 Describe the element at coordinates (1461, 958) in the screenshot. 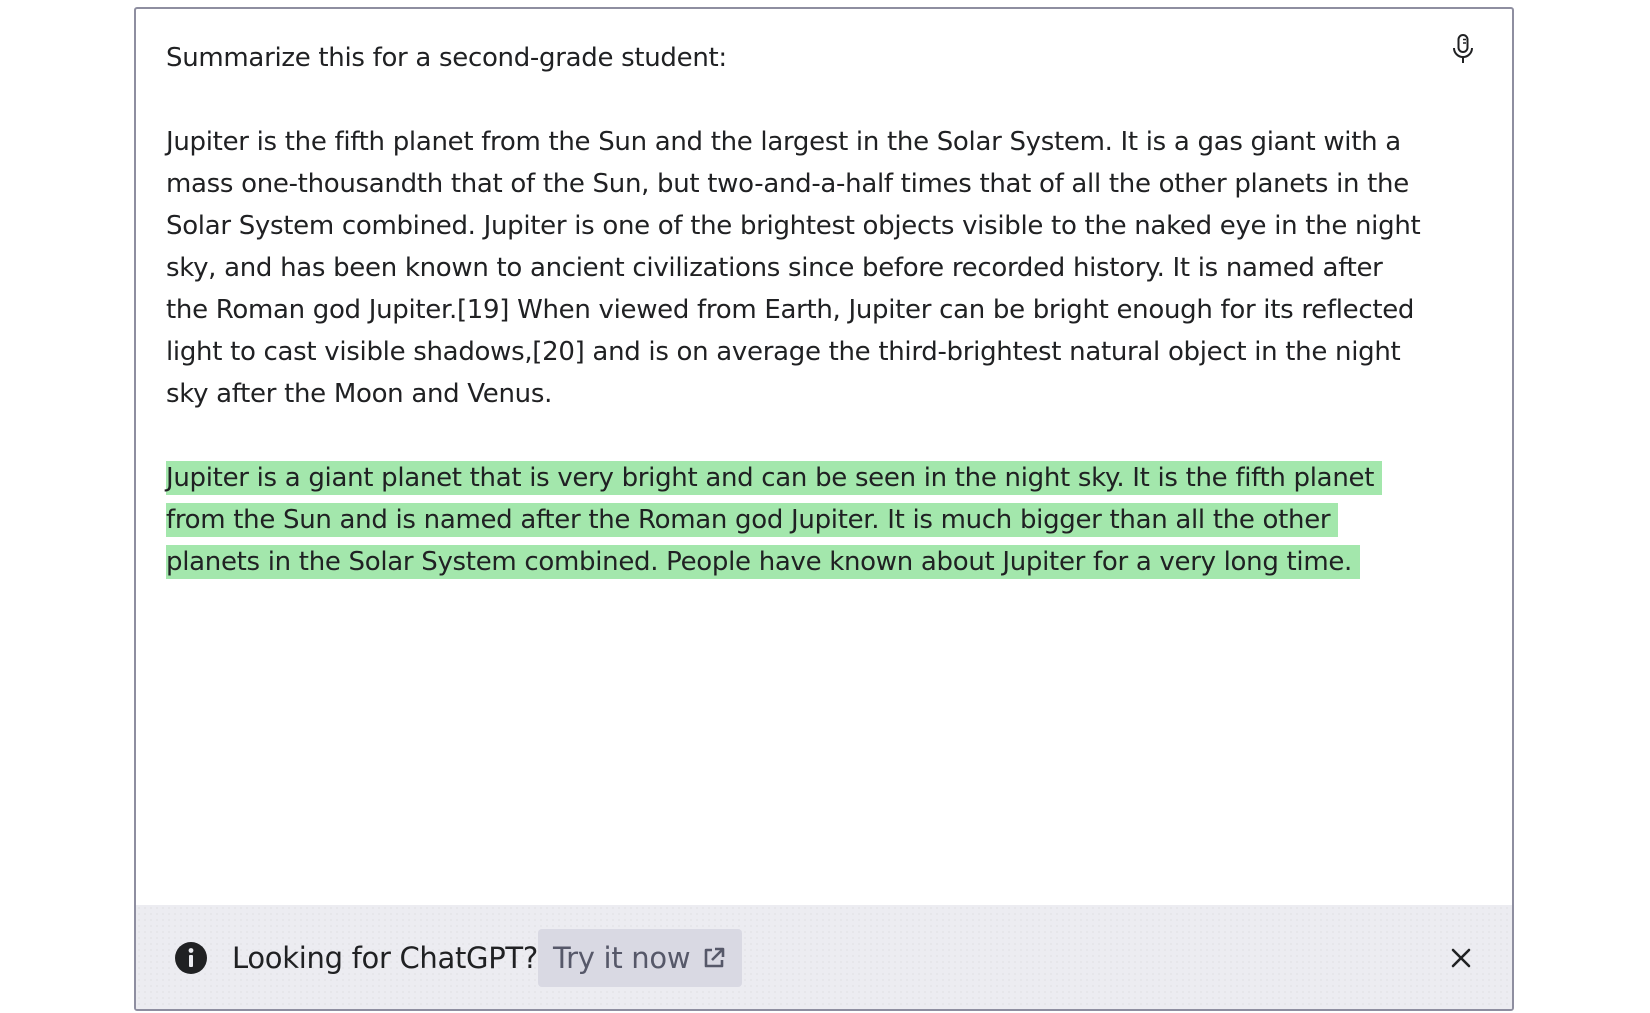

I see `close-icon` at that location.